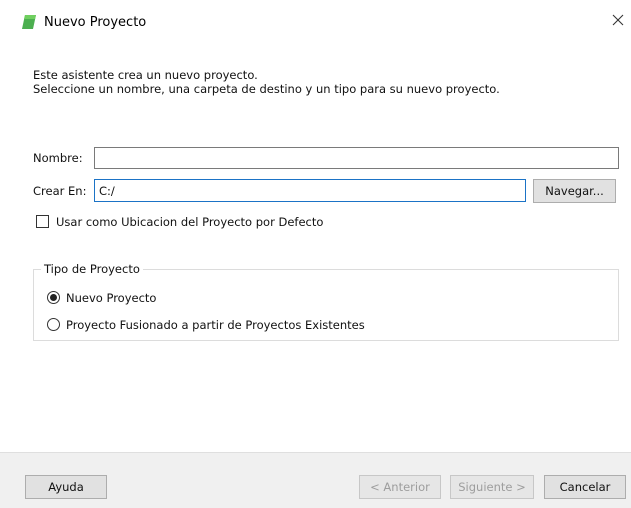 The height and width of the screenshot is (508, 631). I want to click on project-app-icon, so click(29, 22).